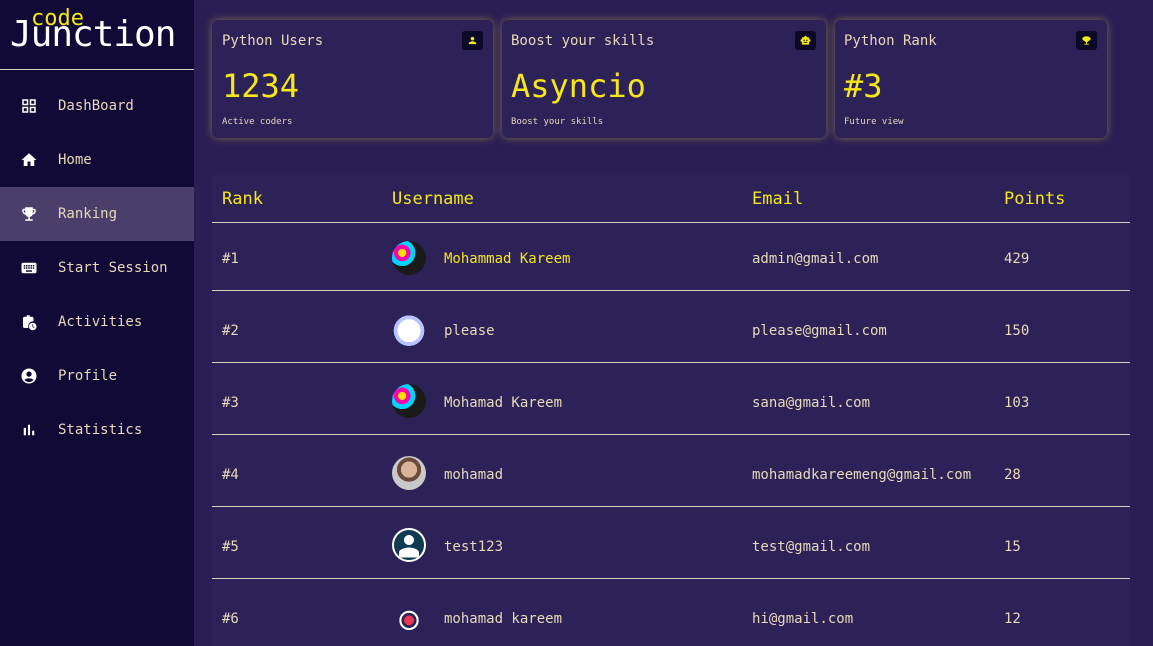  Describe the element at coordinates (261, 86) in the screenshot. I see `card-value: 1234` at that location.